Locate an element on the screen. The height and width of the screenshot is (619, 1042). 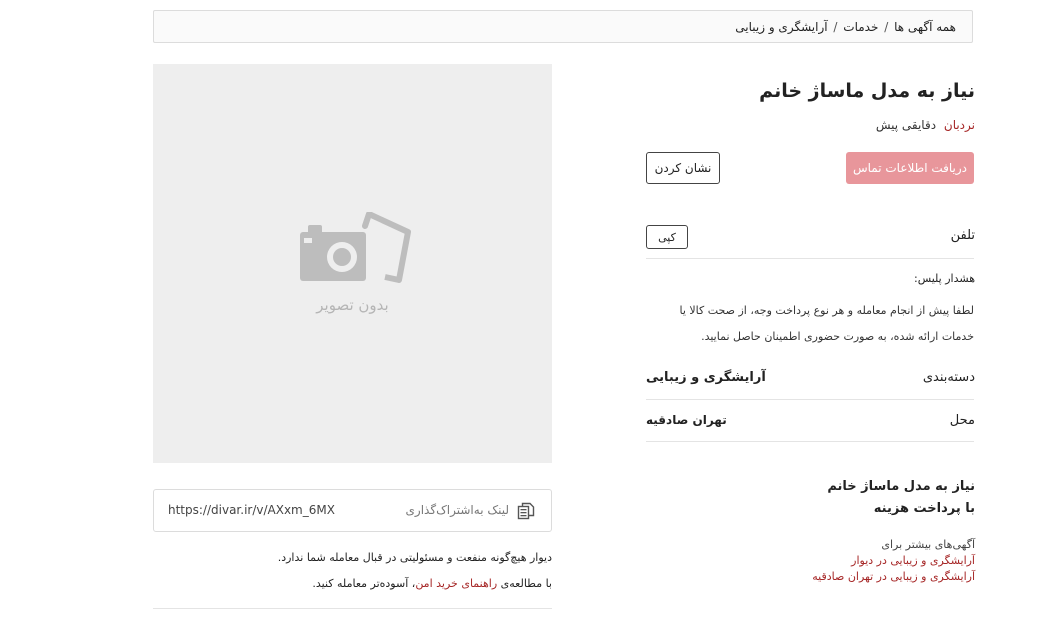
breadcrumb: همه آگهی ها / خدمات / آرایشگری و زیبایی is located at coordinates (563, 26).